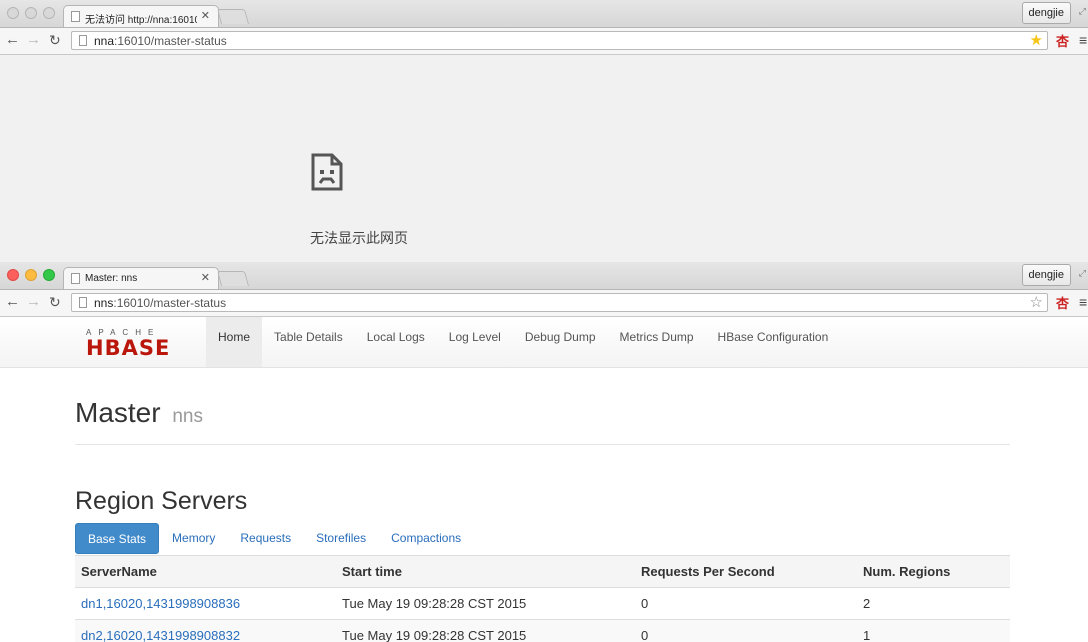  What do you see at coordinates (160, 631) in the screenshot?
I see `server-name-link: dn2,16020,1431998908832` at bounding box center [160, 631].